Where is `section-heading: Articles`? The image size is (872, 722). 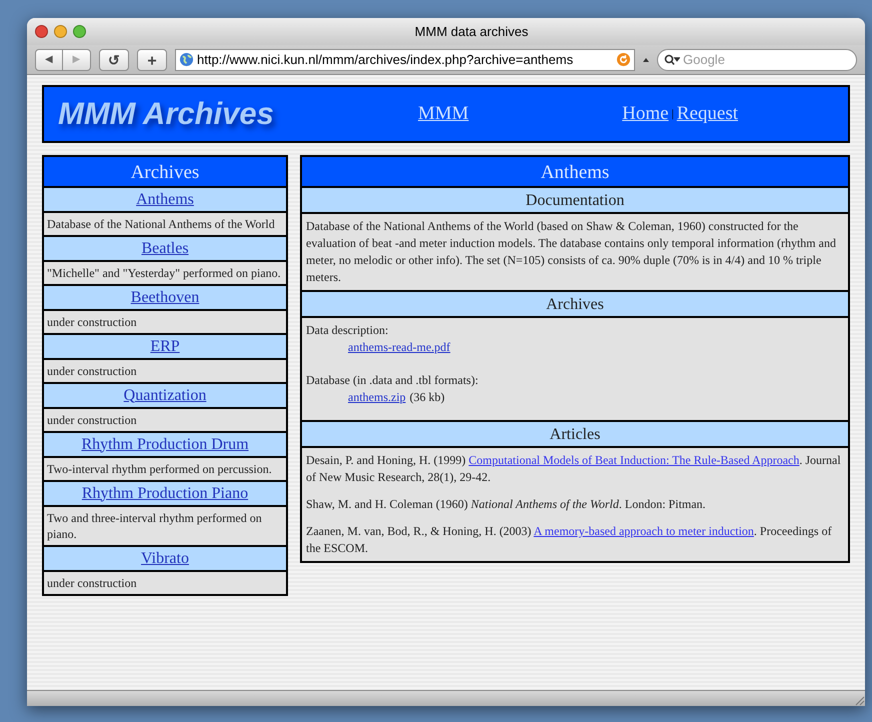 section-heading: Articles is located at coordinates (575, 435).